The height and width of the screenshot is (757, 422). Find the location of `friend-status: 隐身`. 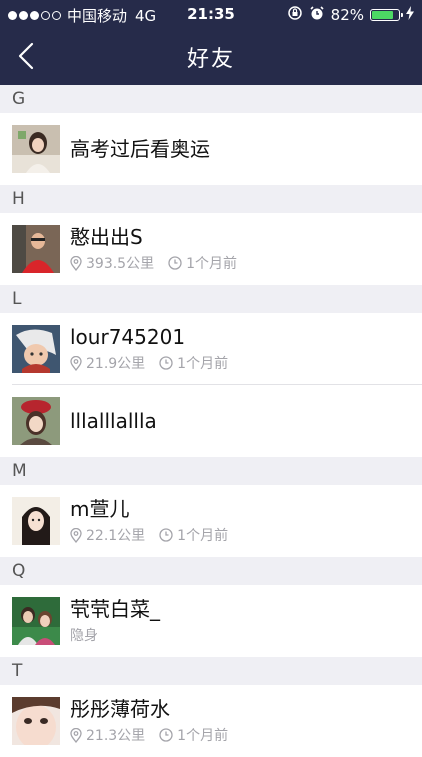

friend-status: 隐身 is located at coordinates (84, 636).